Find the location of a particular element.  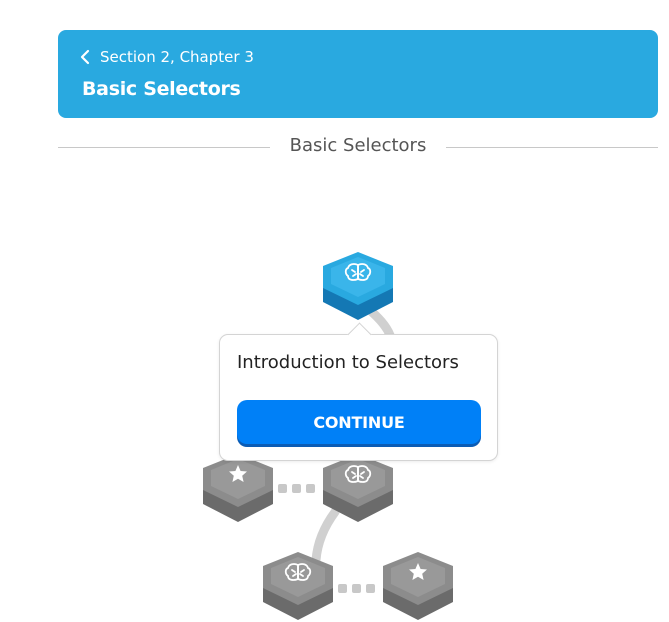

continue-button: CONTINUE is located at coordinates (359, 422).